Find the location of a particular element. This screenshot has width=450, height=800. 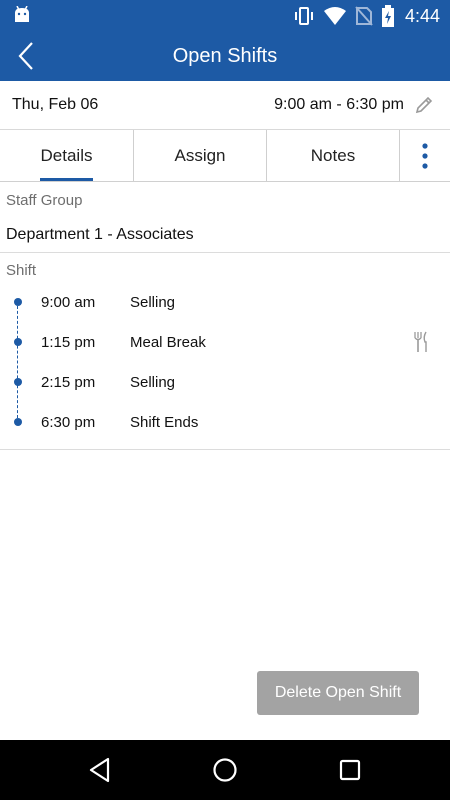

page-title: Open Shifts is located at coordinates (225, 56).